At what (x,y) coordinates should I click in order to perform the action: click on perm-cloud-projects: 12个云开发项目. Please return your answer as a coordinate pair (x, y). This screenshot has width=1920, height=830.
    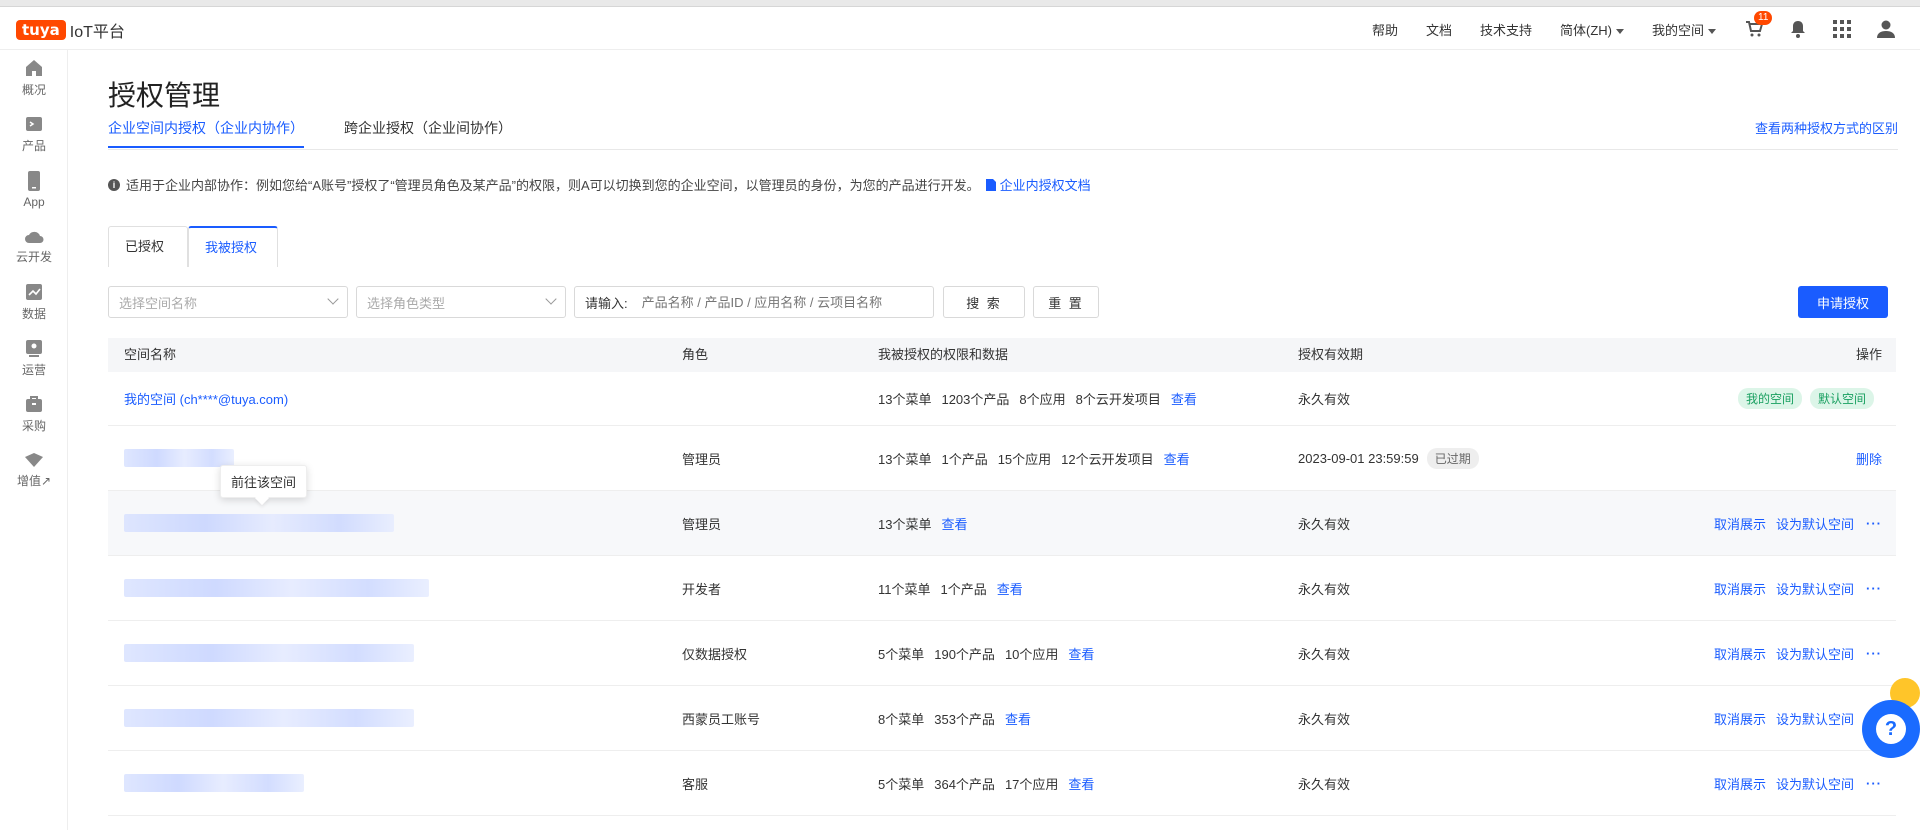
    Looking at the image, I should click on (1107, 459).